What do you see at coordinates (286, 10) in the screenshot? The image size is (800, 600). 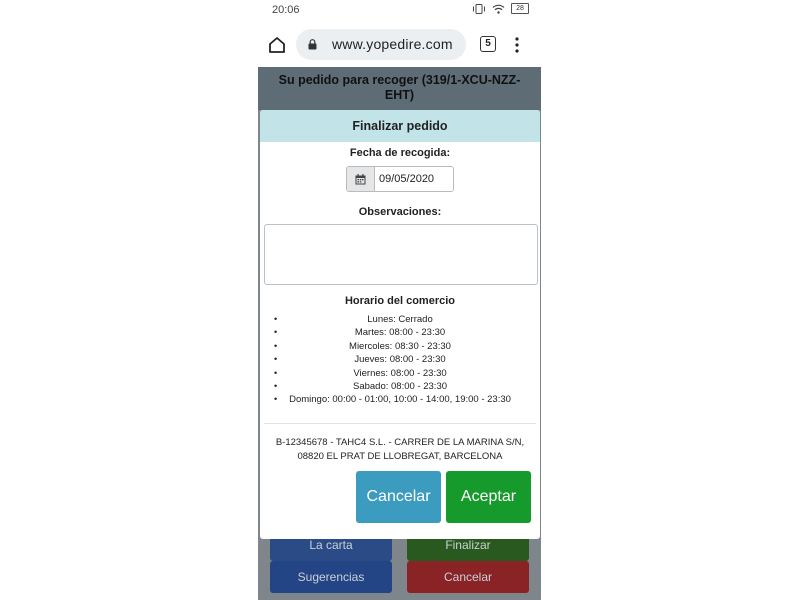 I see `status-time: 20:06` at bounding box center [286, 10].